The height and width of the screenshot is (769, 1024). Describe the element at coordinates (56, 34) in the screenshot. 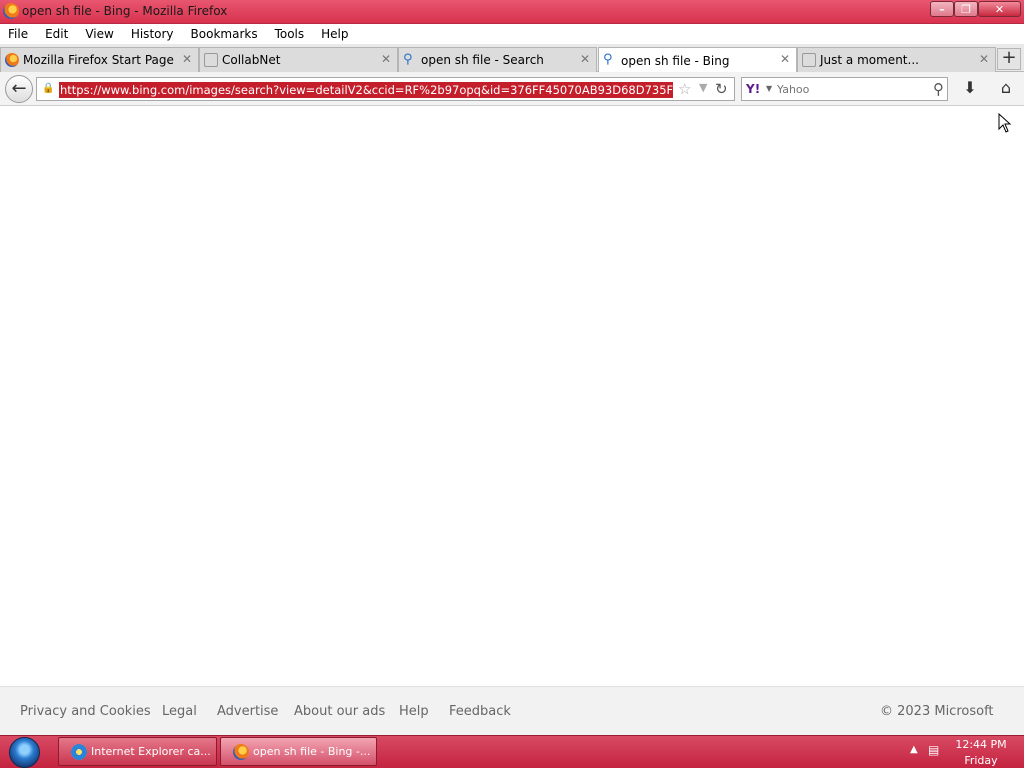

I see `menu-edit: Edit` at that location.